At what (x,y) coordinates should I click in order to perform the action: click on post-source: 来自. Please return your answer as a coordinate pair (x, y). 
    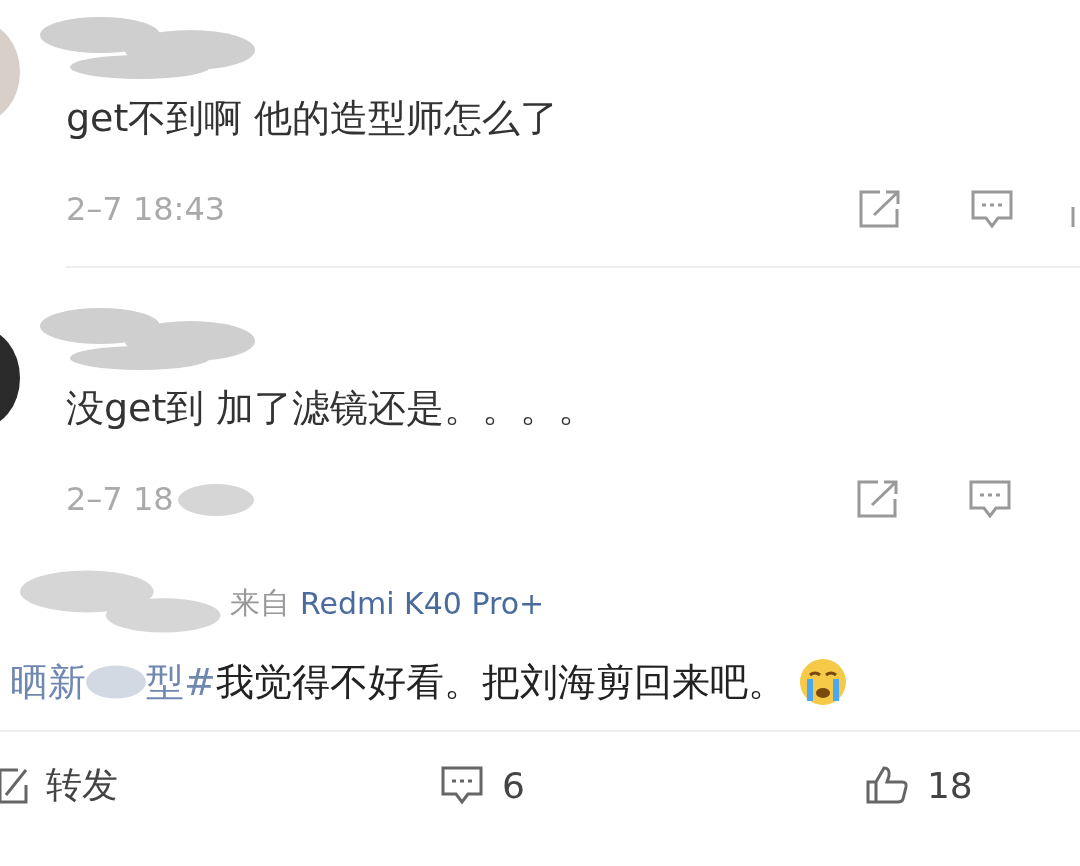
    Looking at the image, I should click on (260, 602).